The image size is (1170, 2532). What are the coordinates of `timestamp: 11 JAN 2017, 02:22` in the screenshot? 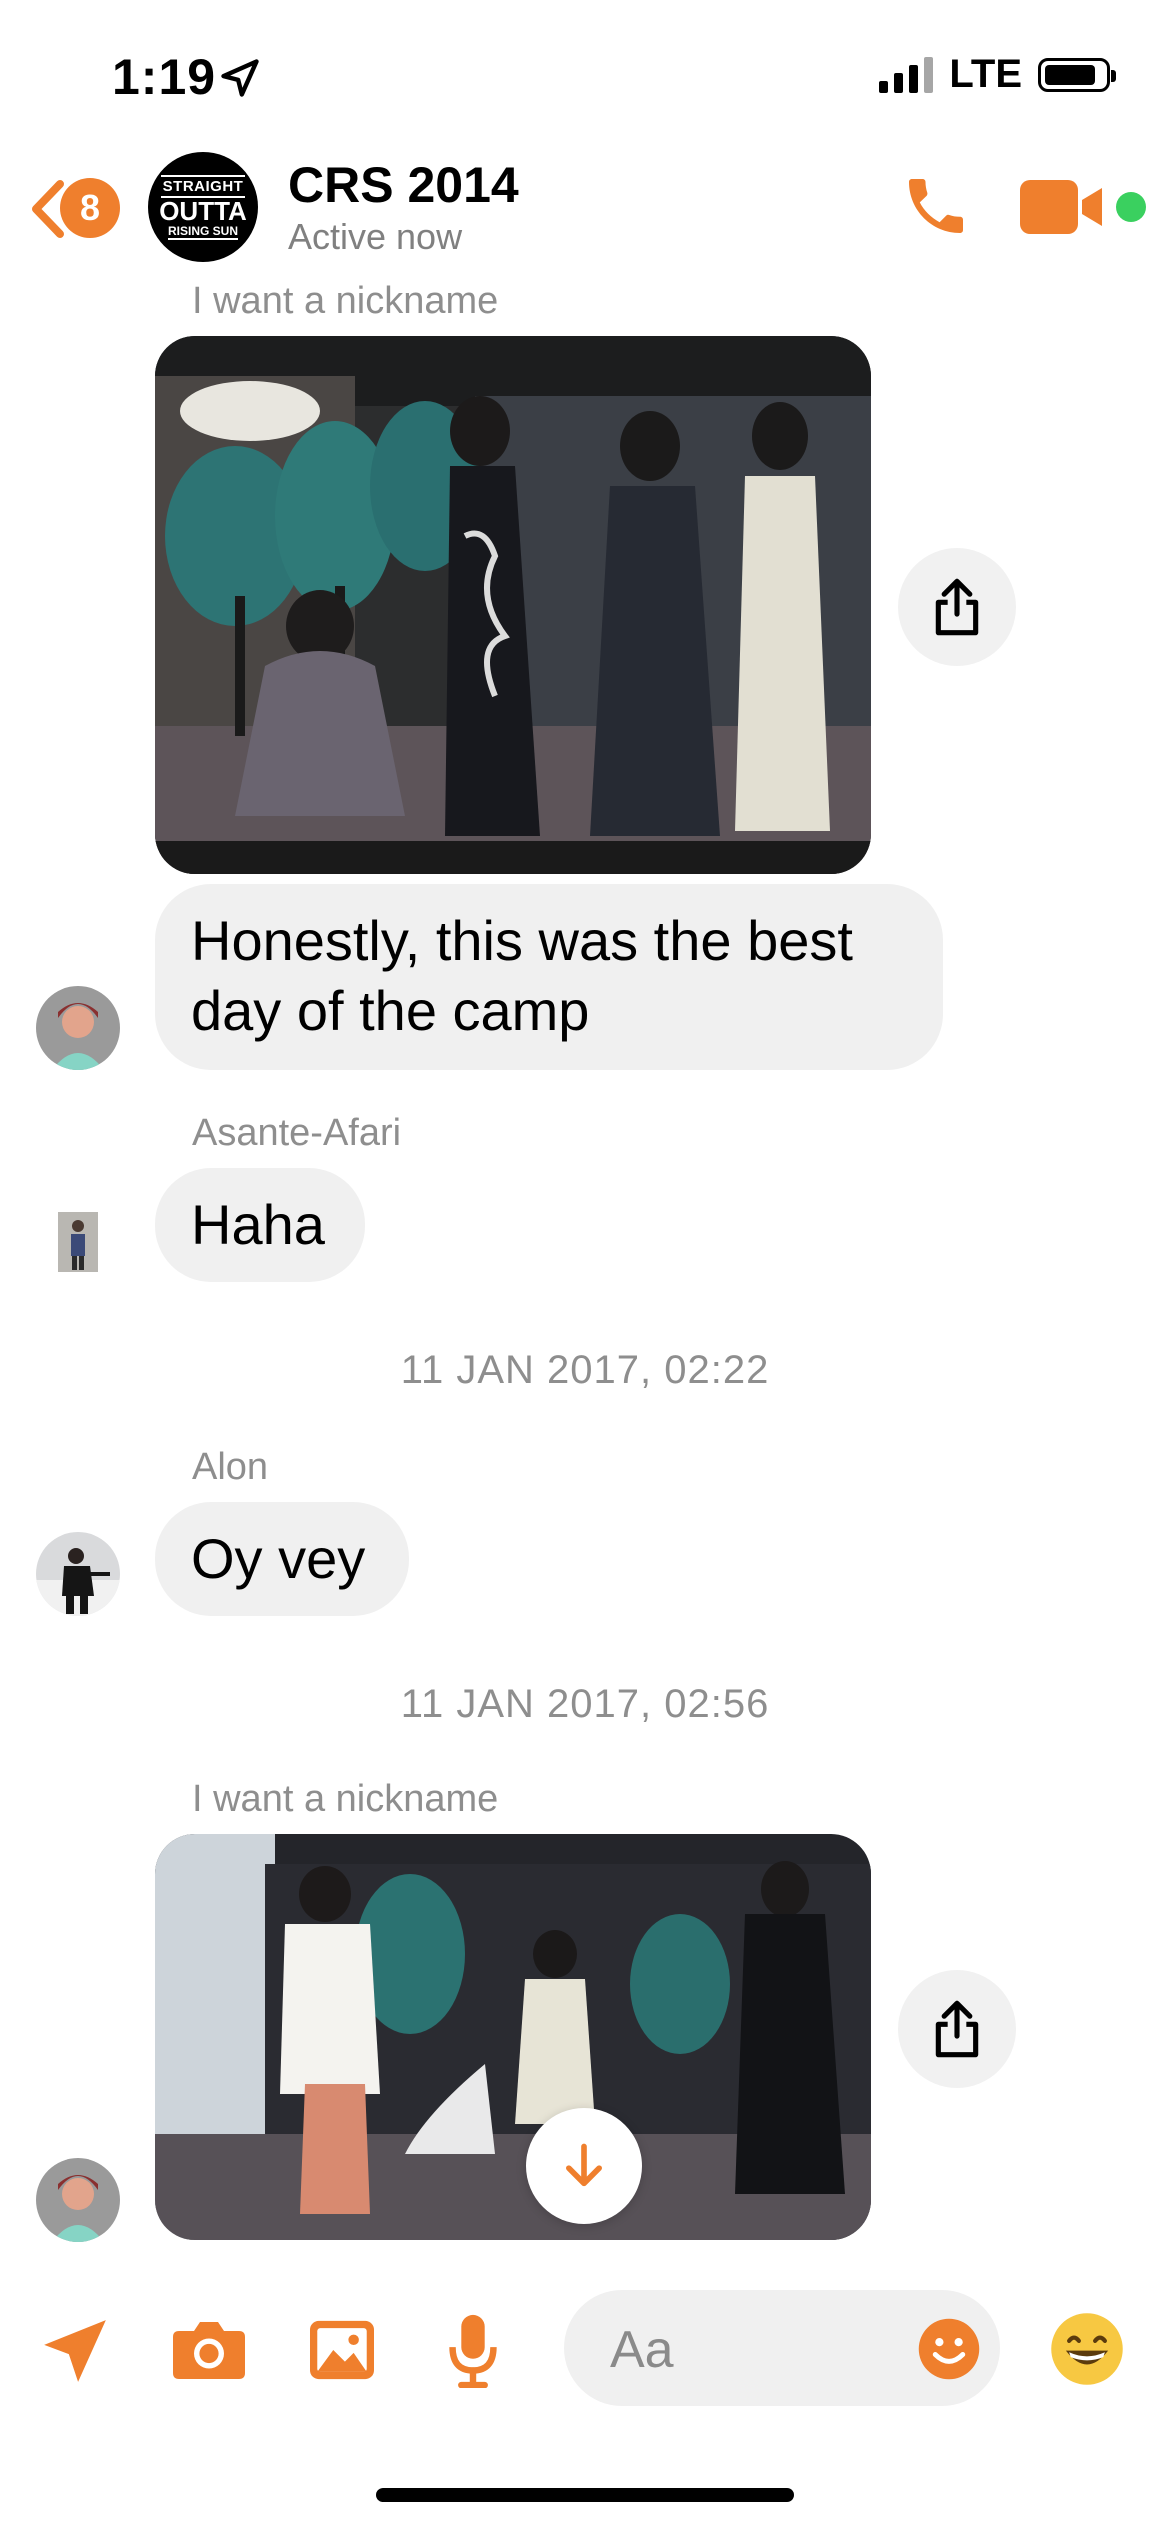 It's located at (585, 1370).